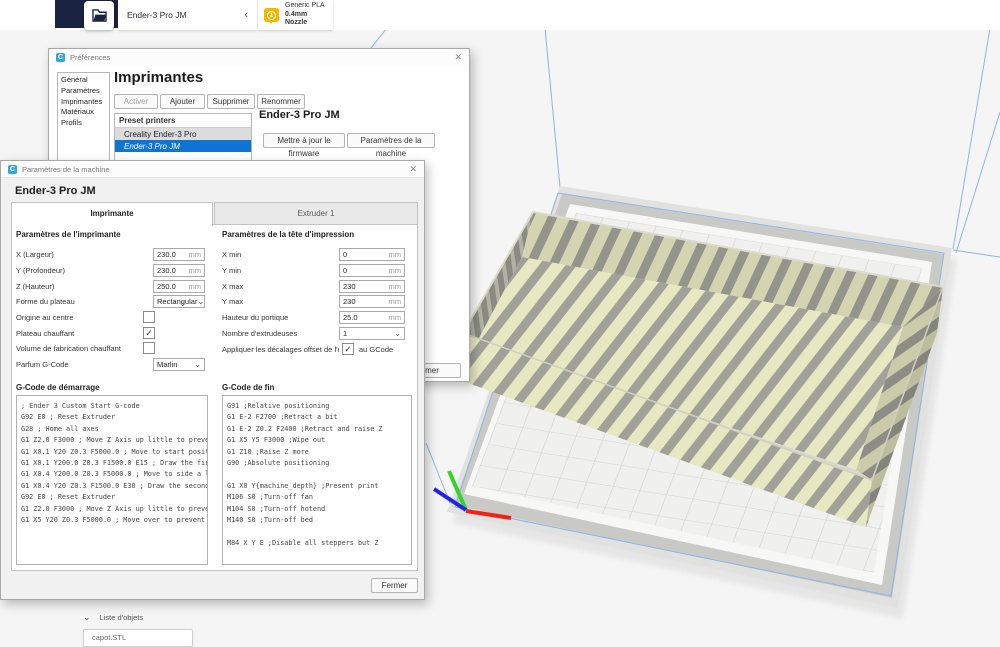 The width and height of the screenshot is (1000, 647). I want to click on machine-titlebar: C Paramètres de la machine ✕, so click(212, 169).